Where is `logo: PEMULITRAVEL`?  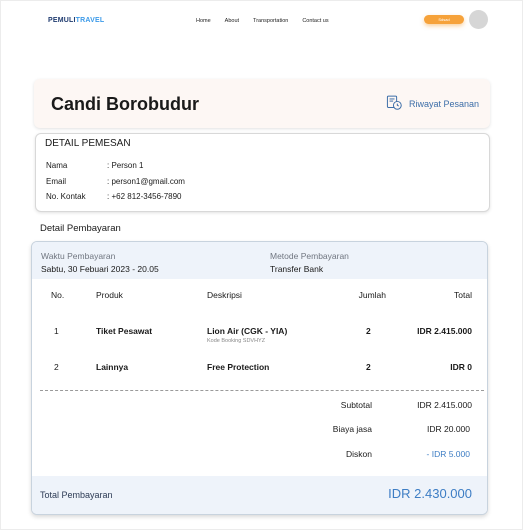 logo: PEMULITRAVEL is located at coordinates (76, 20).